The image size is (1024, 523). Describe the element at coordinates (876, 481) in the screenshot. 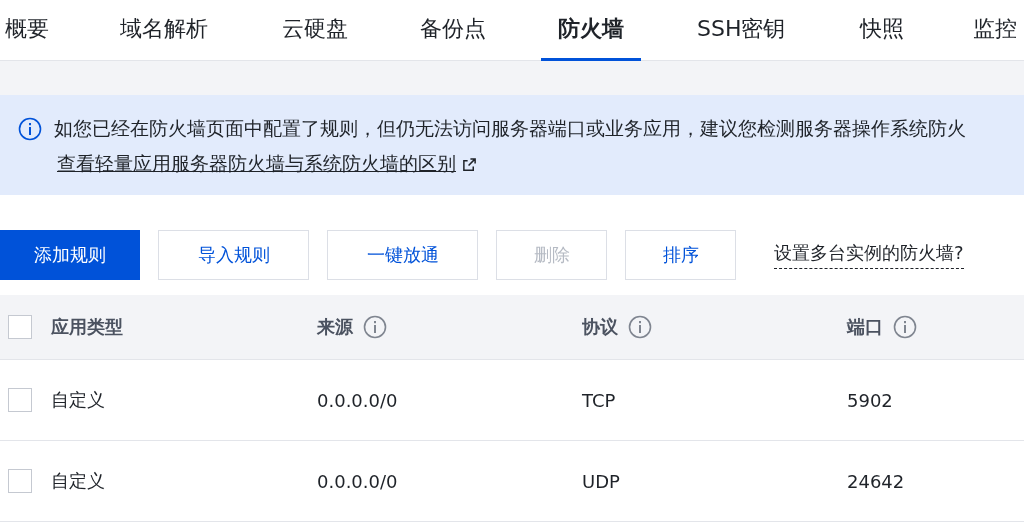

I see `table-cell: 24642` at that location.